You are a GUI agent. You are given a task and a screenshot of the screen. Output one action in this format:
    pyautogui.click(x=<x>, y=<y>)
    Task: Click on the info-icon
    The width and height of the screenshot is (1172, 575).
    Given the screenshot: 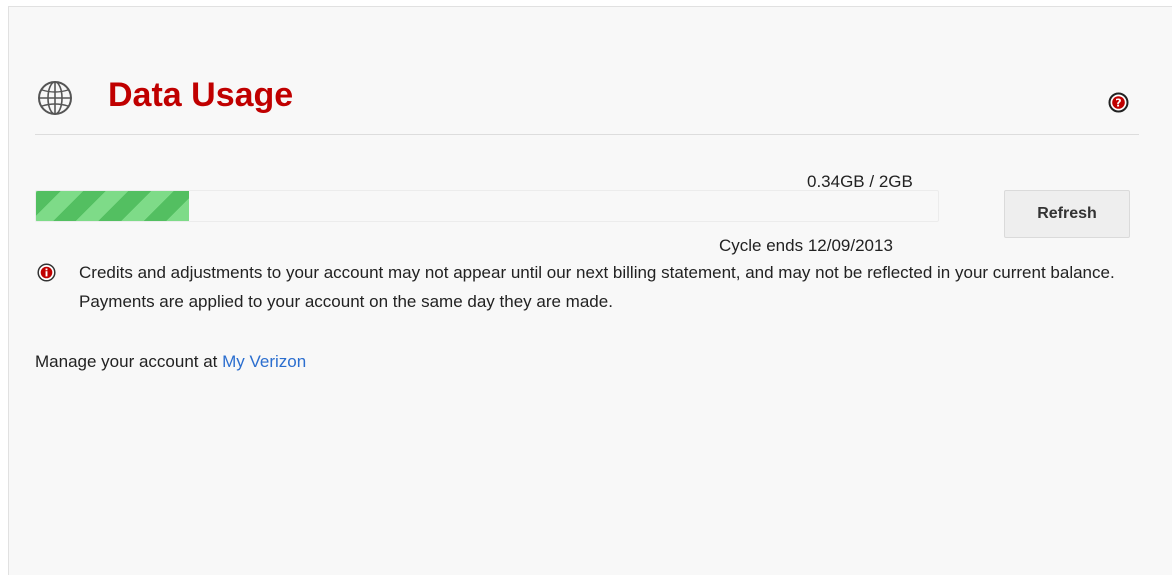 What is the action you would take?
    pyautogui.click(x=46, y=272)
    